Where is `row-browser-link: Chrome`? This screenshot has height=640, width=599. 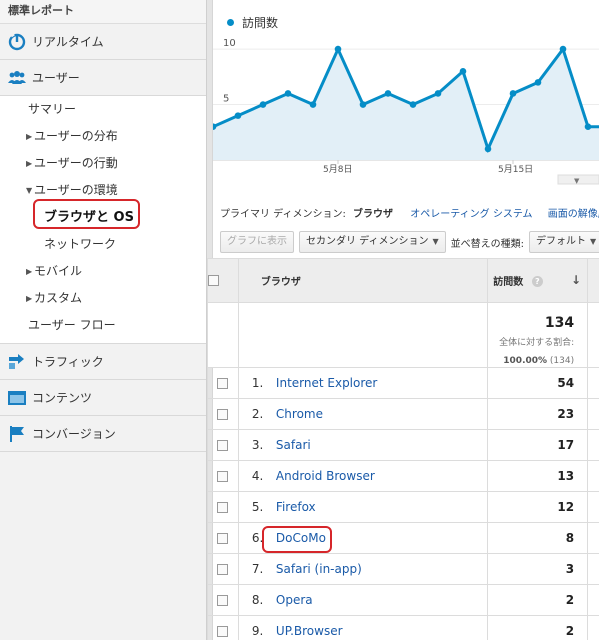
row-browser-link: Chrome is located at coordinates (299, 414).